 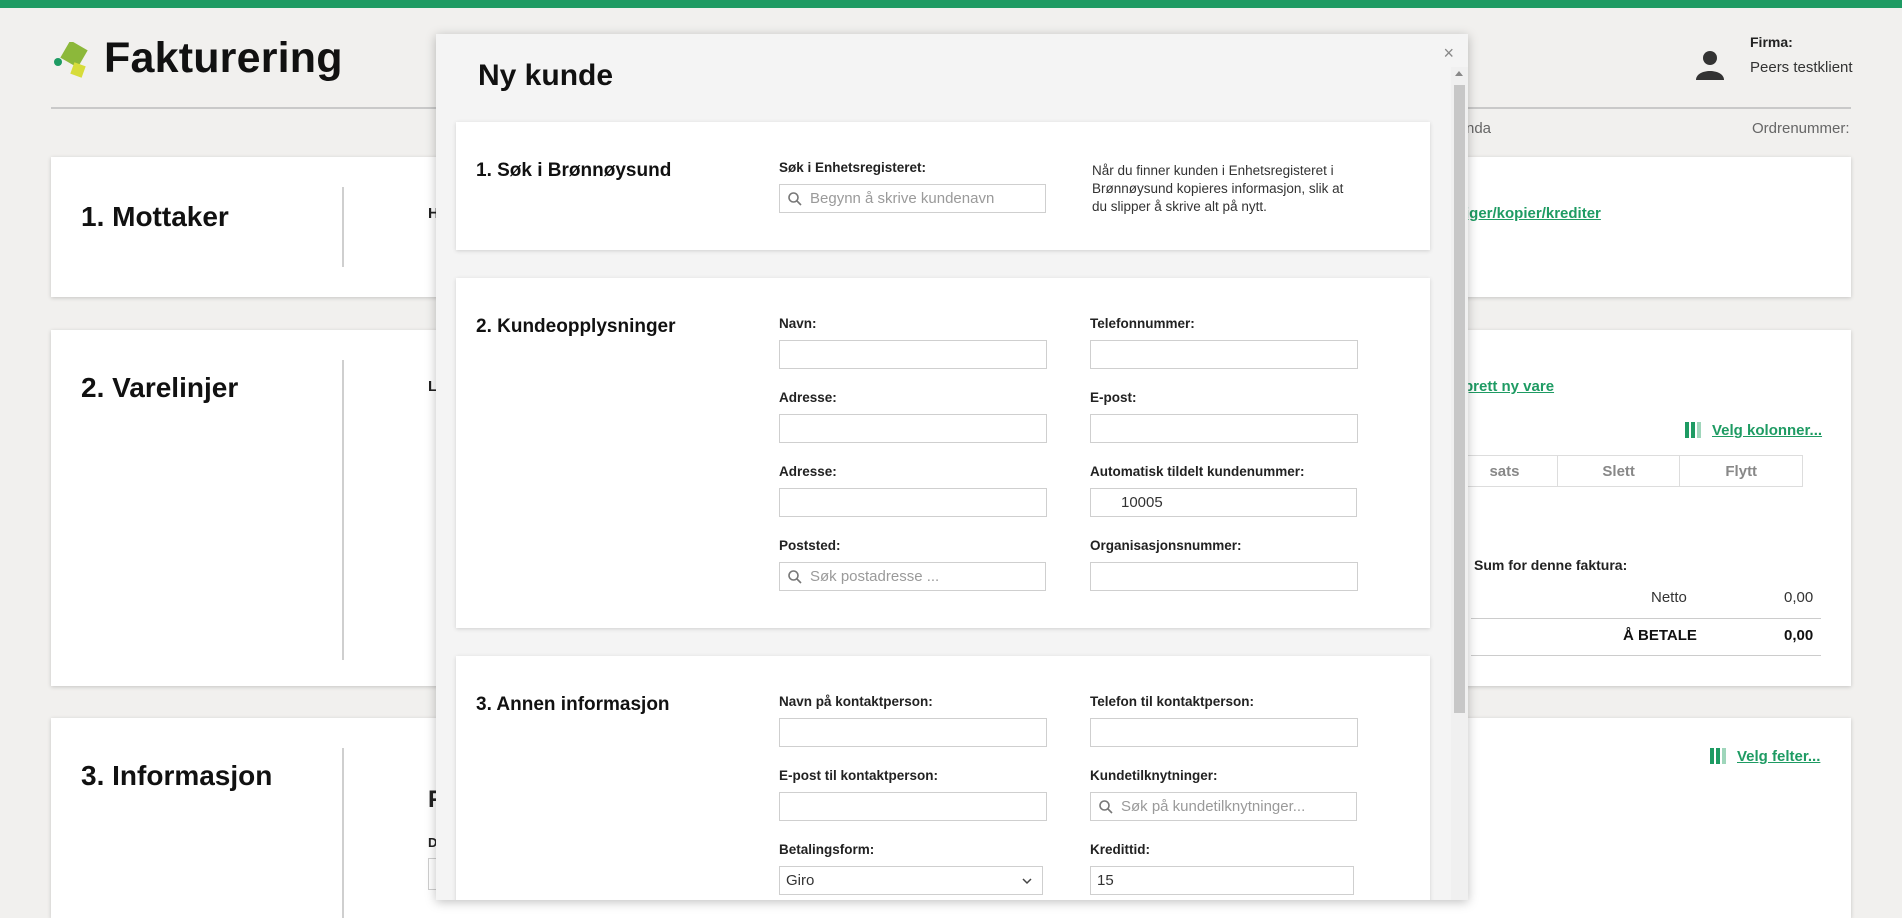 What do you see at coordinates (951, 4) in the screenshot?
I see `top-accent-bar` at bounding box center [951, 4].